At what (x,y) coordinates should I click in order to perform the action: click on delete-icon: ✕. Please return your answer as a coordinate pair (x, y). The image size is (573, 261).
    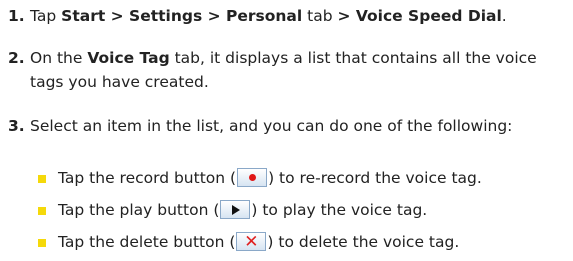
    Looking at the image, I should click on (251, 241).